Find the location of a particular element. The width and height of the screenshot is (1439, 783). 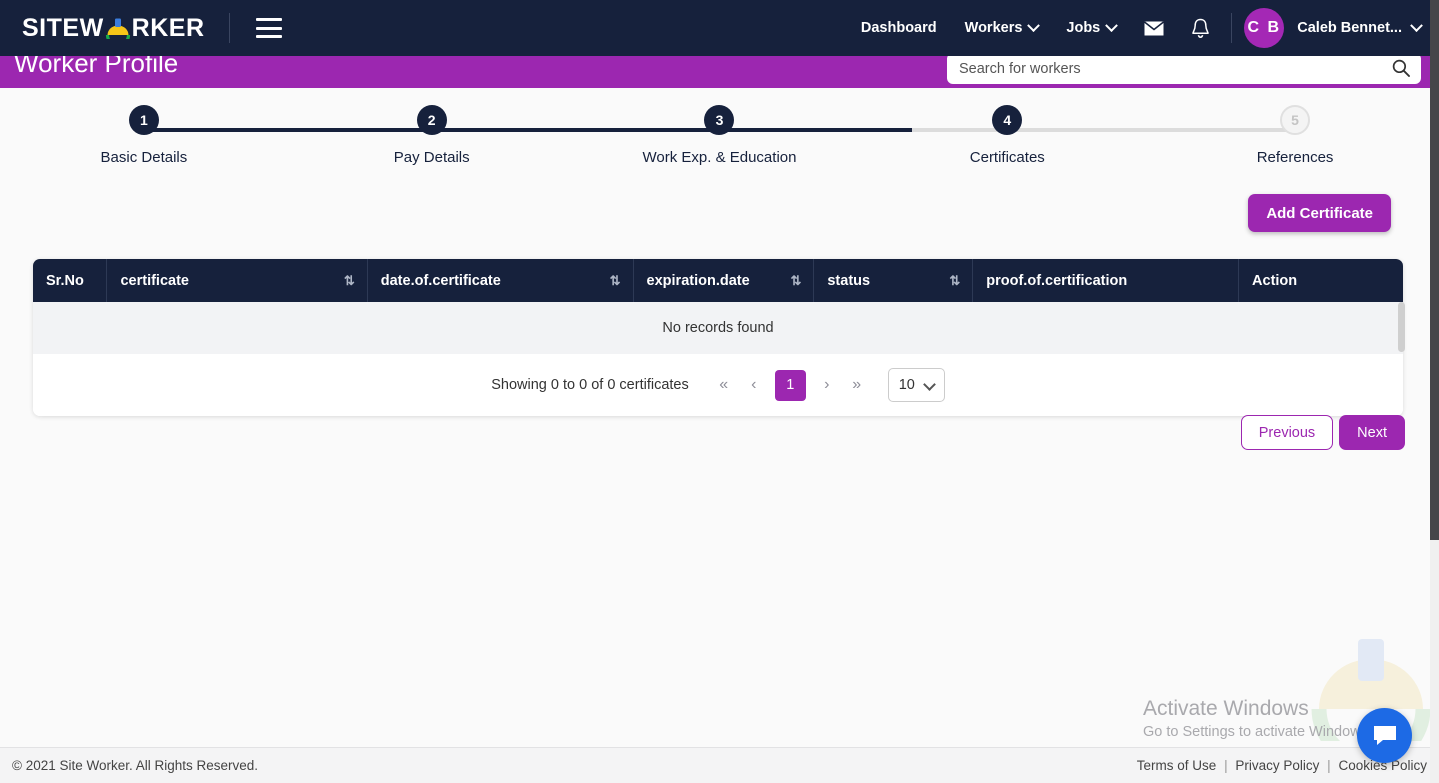

nav-item-workers: Workers is located at coordinates (1002, 28).